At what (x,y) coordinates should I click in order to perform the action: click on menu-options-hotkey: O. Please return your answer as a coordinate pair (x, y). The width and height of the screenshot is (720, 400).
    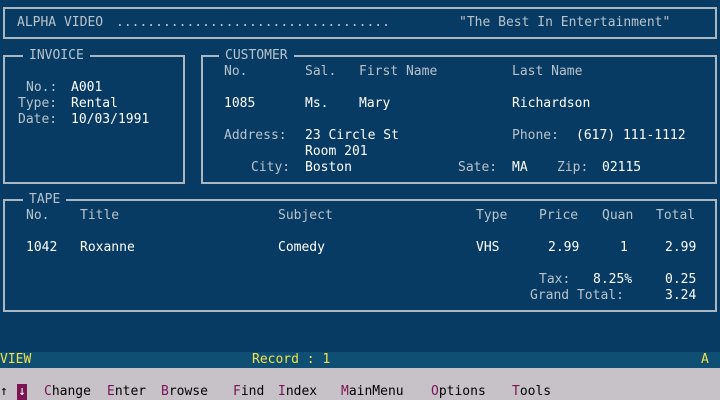
    Looking at the image, I should click on (435, 391).